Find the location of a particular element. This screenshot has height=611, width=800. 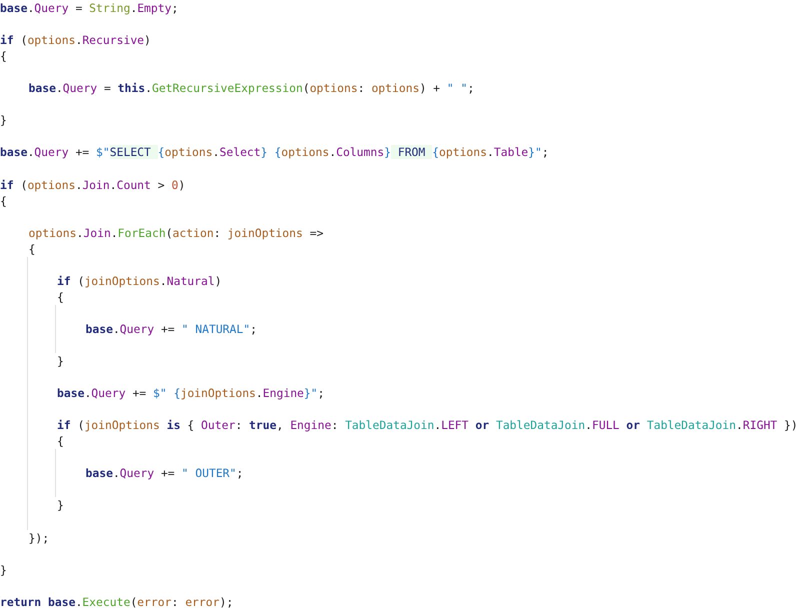

code-line: return base.Execute(error: error); is located at coordinates (117, 602).